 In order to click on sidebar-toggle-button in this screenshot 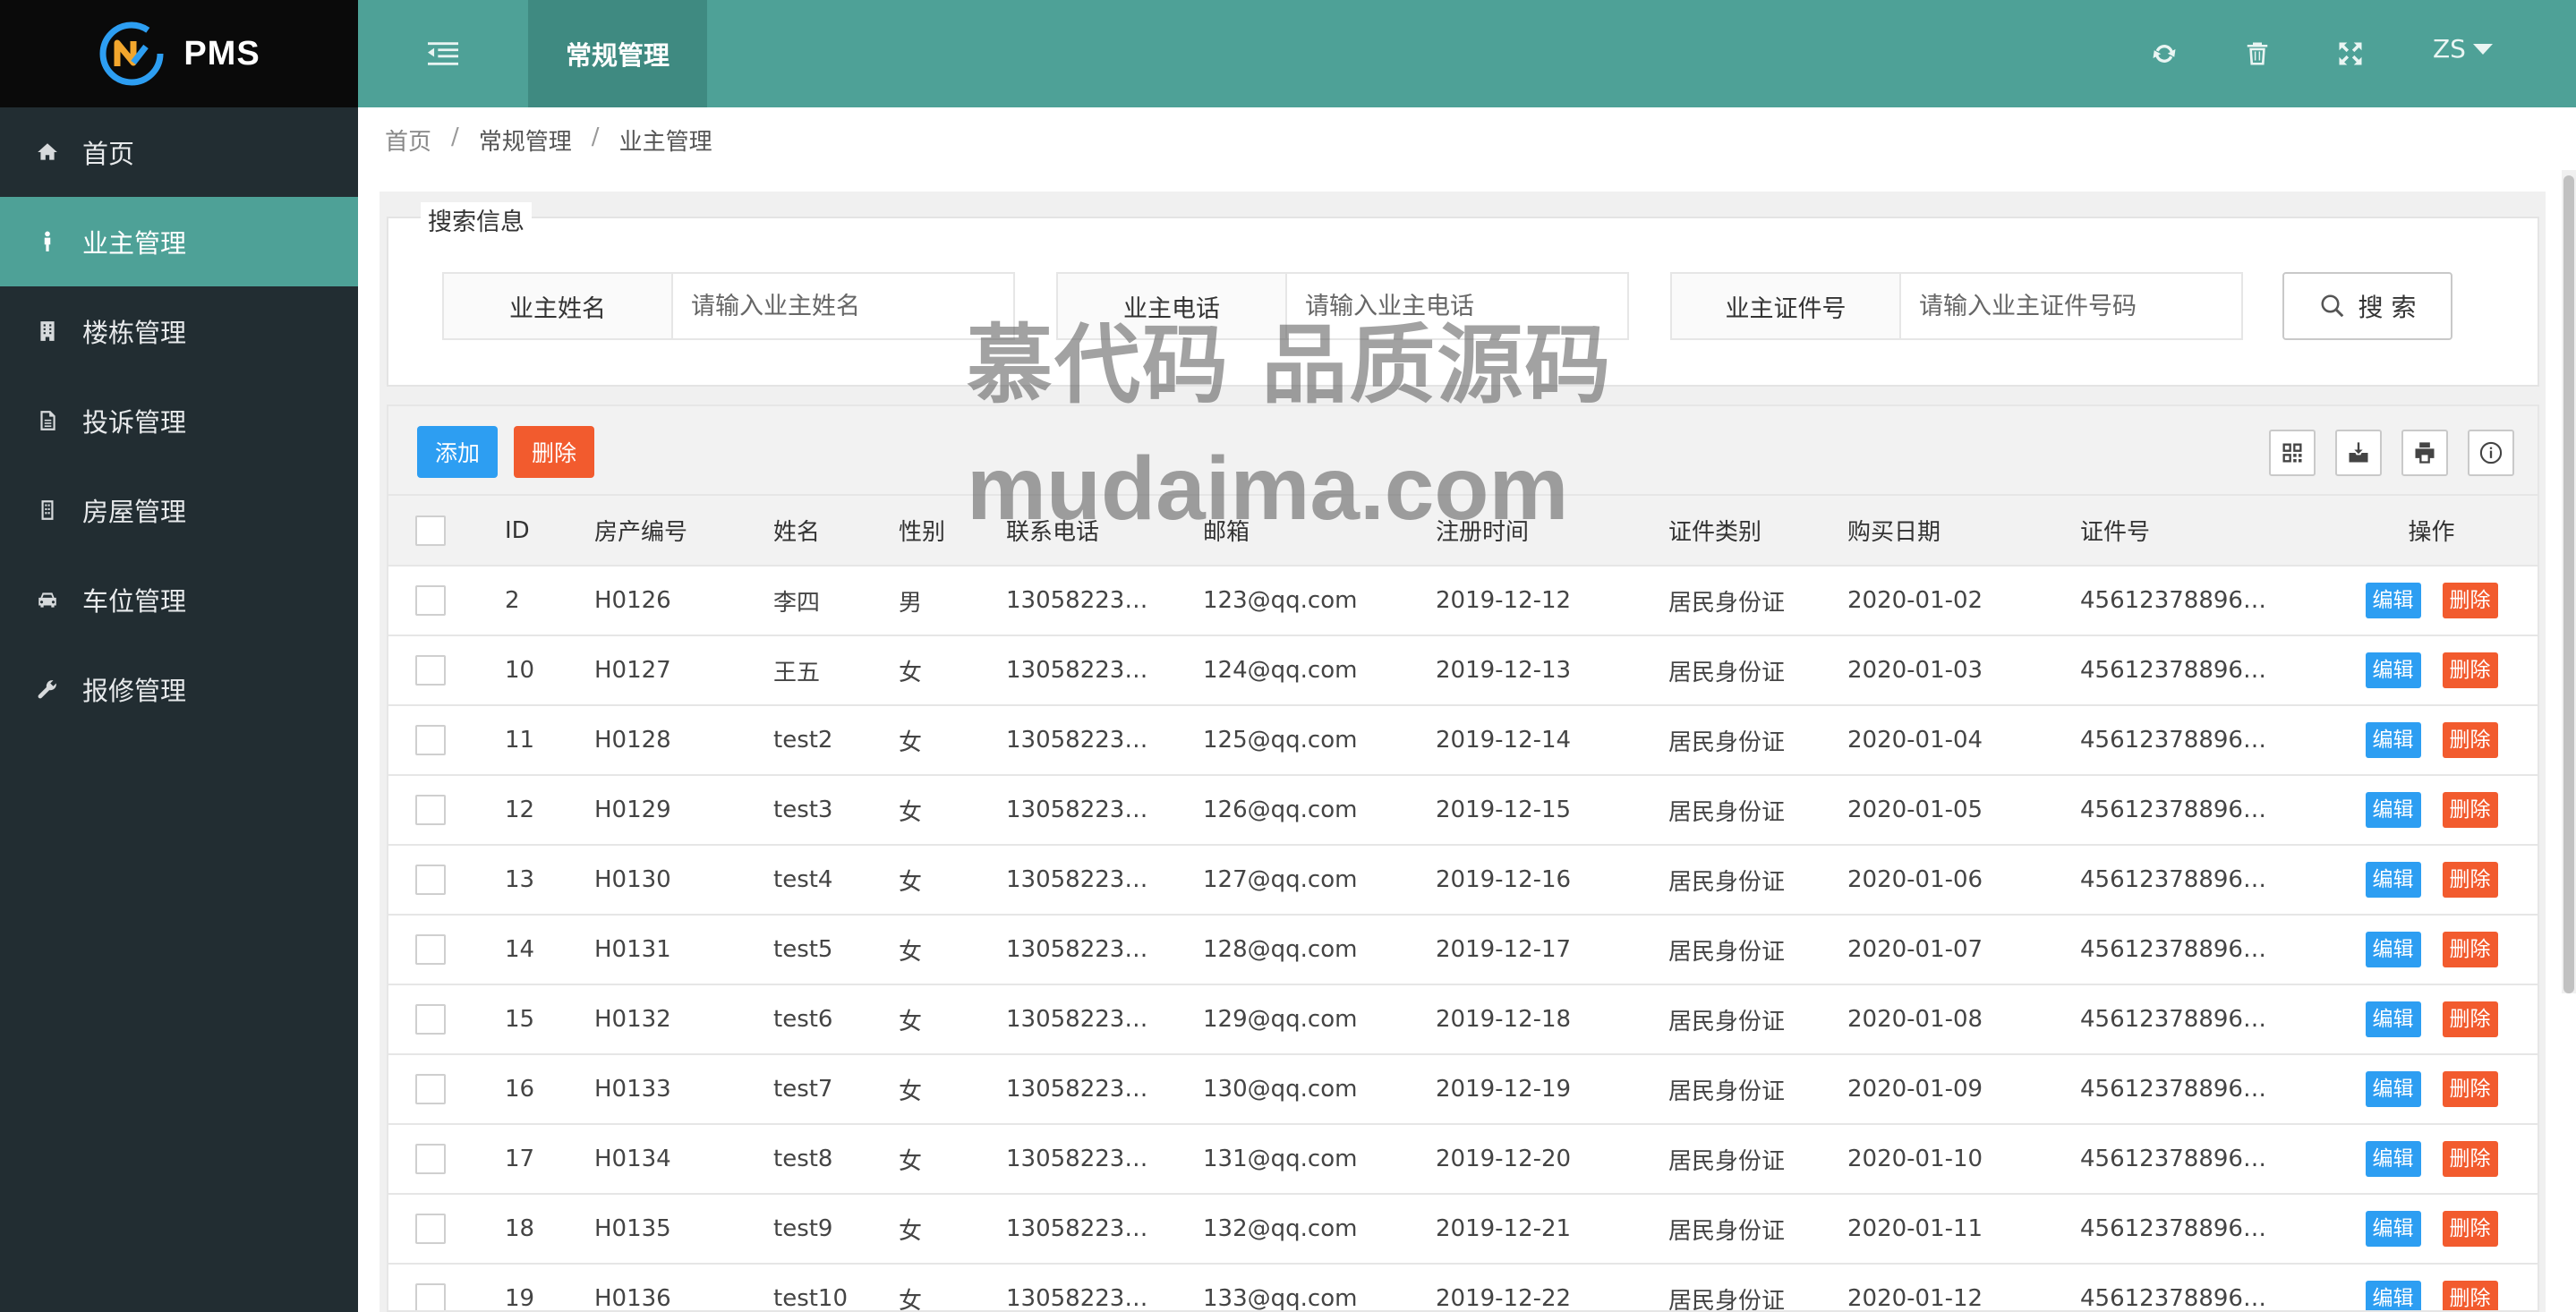, I will do `click(443, 53)`.